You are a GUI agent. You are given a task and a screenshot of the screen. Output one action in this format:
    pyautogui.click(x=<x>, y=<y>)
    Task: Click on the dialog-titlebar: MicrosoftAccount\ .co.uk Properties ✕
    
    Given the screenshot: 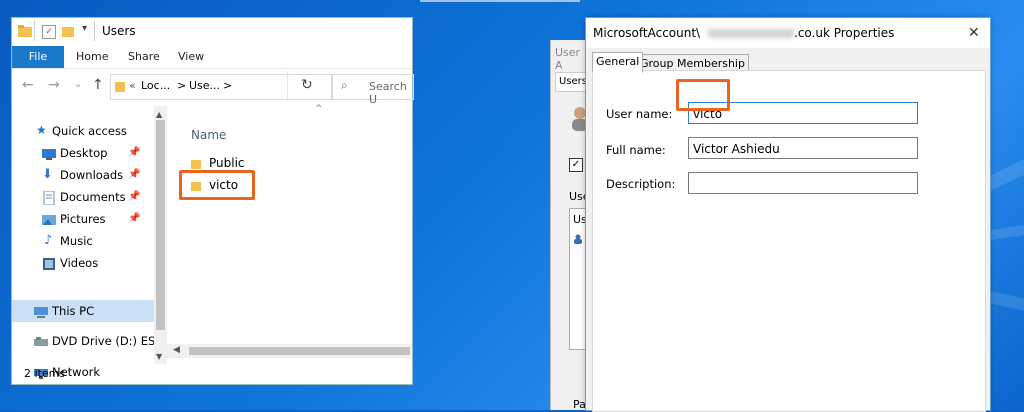 What is the action you would take?
    pyautogui.click(x=788, y=33)
    